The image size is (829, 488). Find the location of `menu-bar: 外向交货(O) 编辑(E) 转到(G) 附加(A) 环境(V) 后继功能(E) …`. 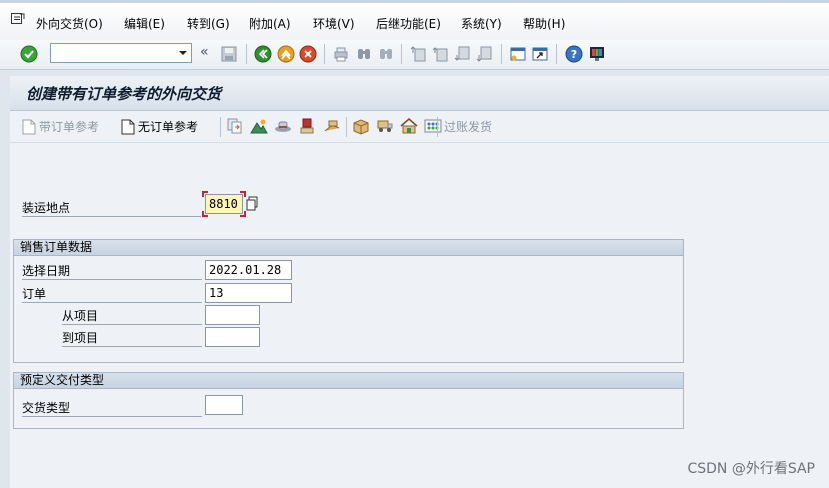

menu-bar: 外向交货(O) 编辑(E) 转到(G) 附加(A) 环境(V) 后继功能(E) … is located at coordinates (414, 20).